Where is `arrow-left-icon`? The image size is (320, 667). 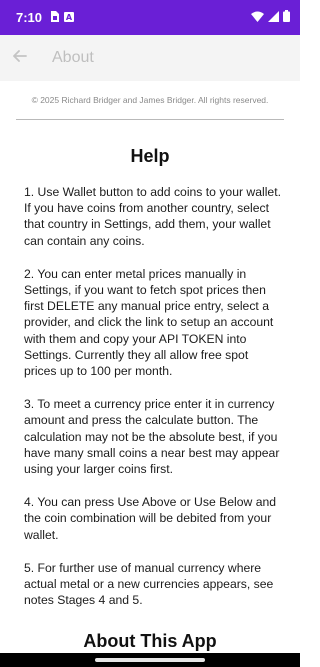
arrow-left-icon is located at coordinates (20, 58).